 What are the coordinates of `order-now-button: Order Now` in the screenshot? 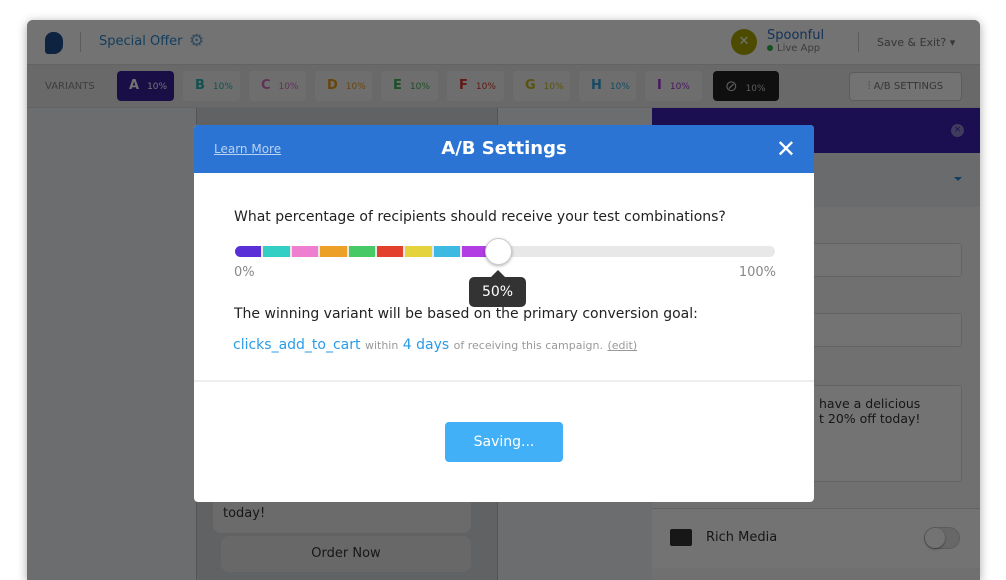 It's located at (346, 554).